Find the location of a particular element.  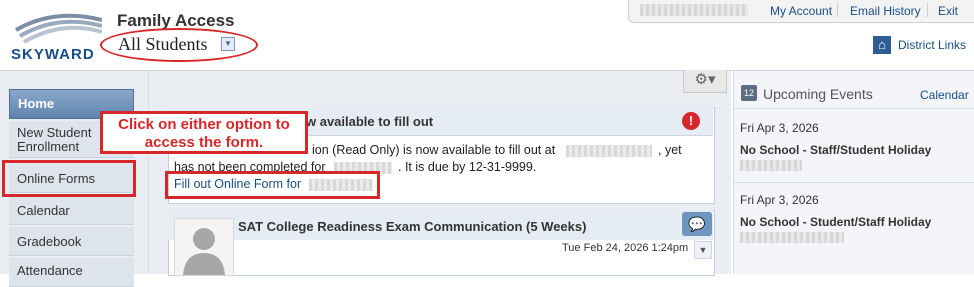

my-account-link: My Account is located at coordinates (801, 11).